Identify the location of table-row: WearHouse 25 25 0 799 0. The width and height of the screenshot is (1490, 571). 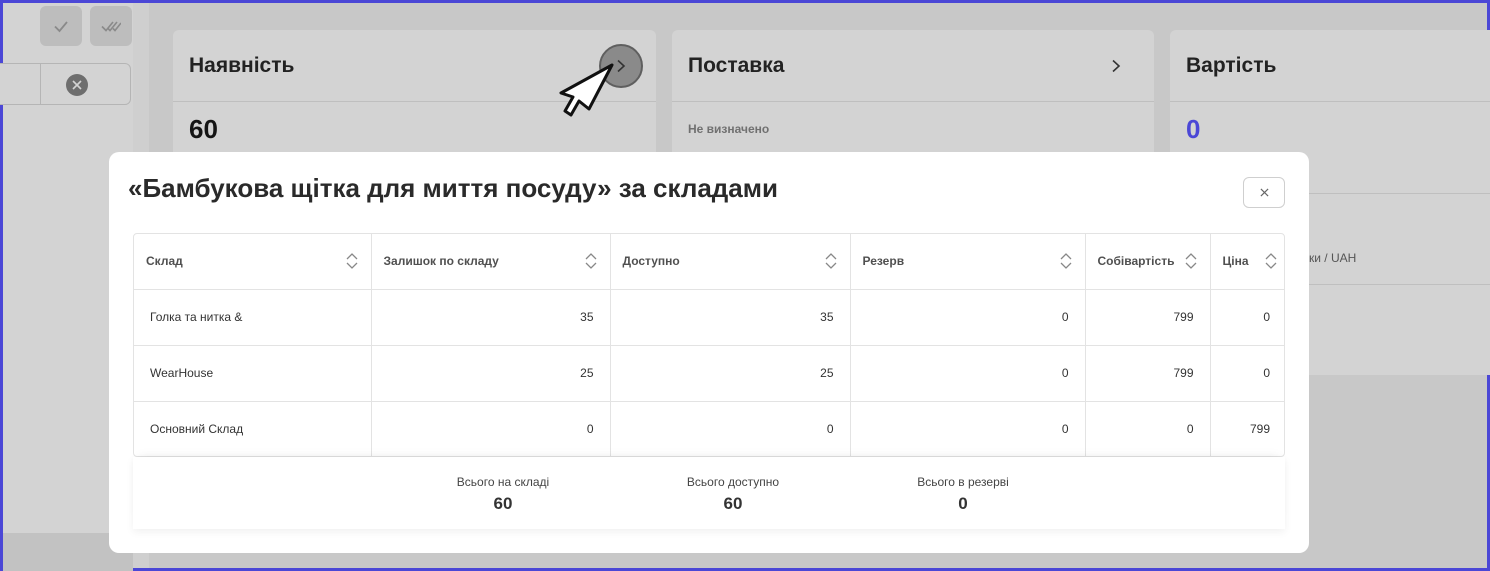
(709, 373).